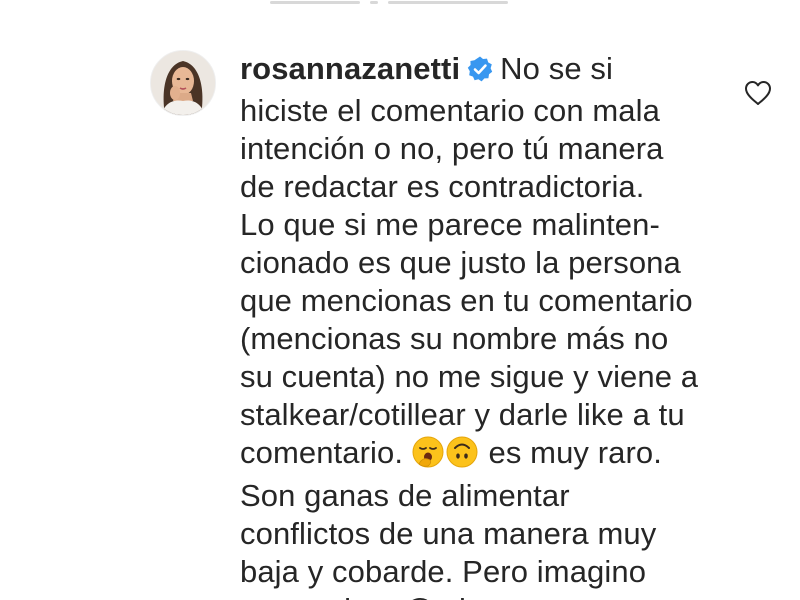 The image size is (800, 600). Describe the element at coordinates (442, 186) in the screenshot. I see `comment-text-line: de redactar es contradictoria.` at that location.